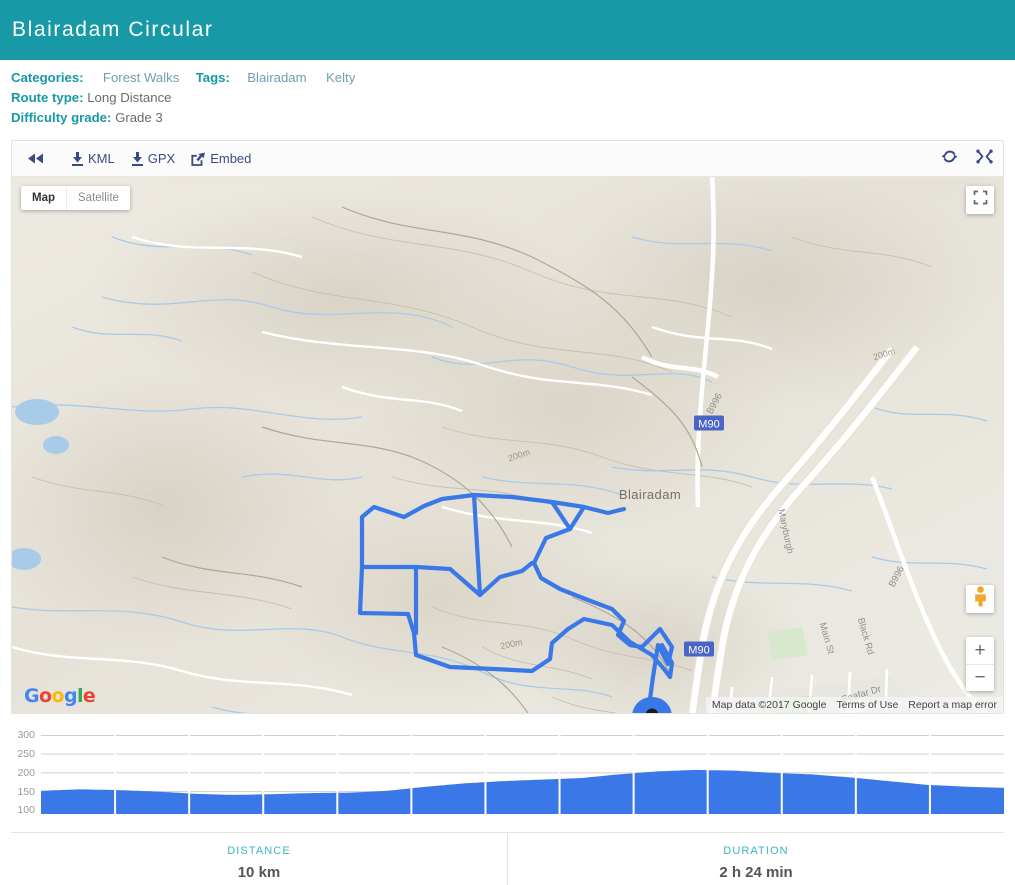 The height and width of the screenshot is (885, 1015). I want to click on gpx-download-button: GPX, so click(153, 158).